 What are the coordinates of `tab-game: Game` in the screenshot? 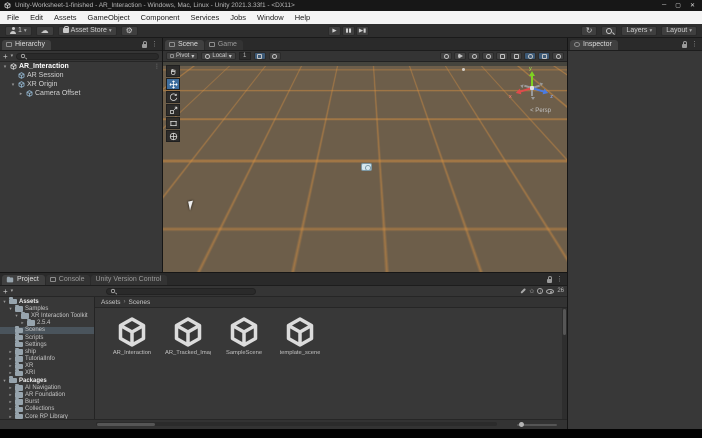 It's located at (223, 45).